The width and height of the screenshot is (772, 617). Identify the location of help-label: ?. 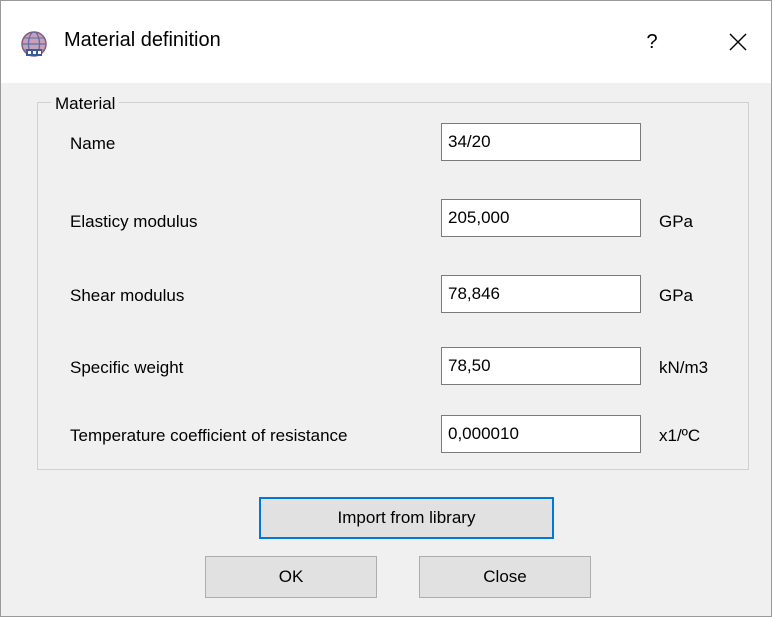
(652, 41).